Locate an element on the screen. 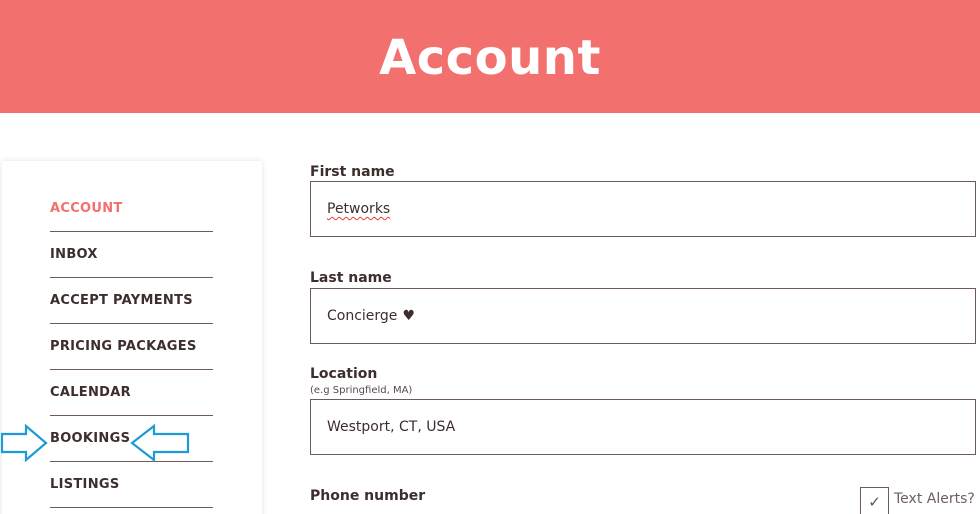 The width and height of the screenshot is (980, 514). sidebar-item-calendar: CALENDAR is located at coordinates (131, 393).